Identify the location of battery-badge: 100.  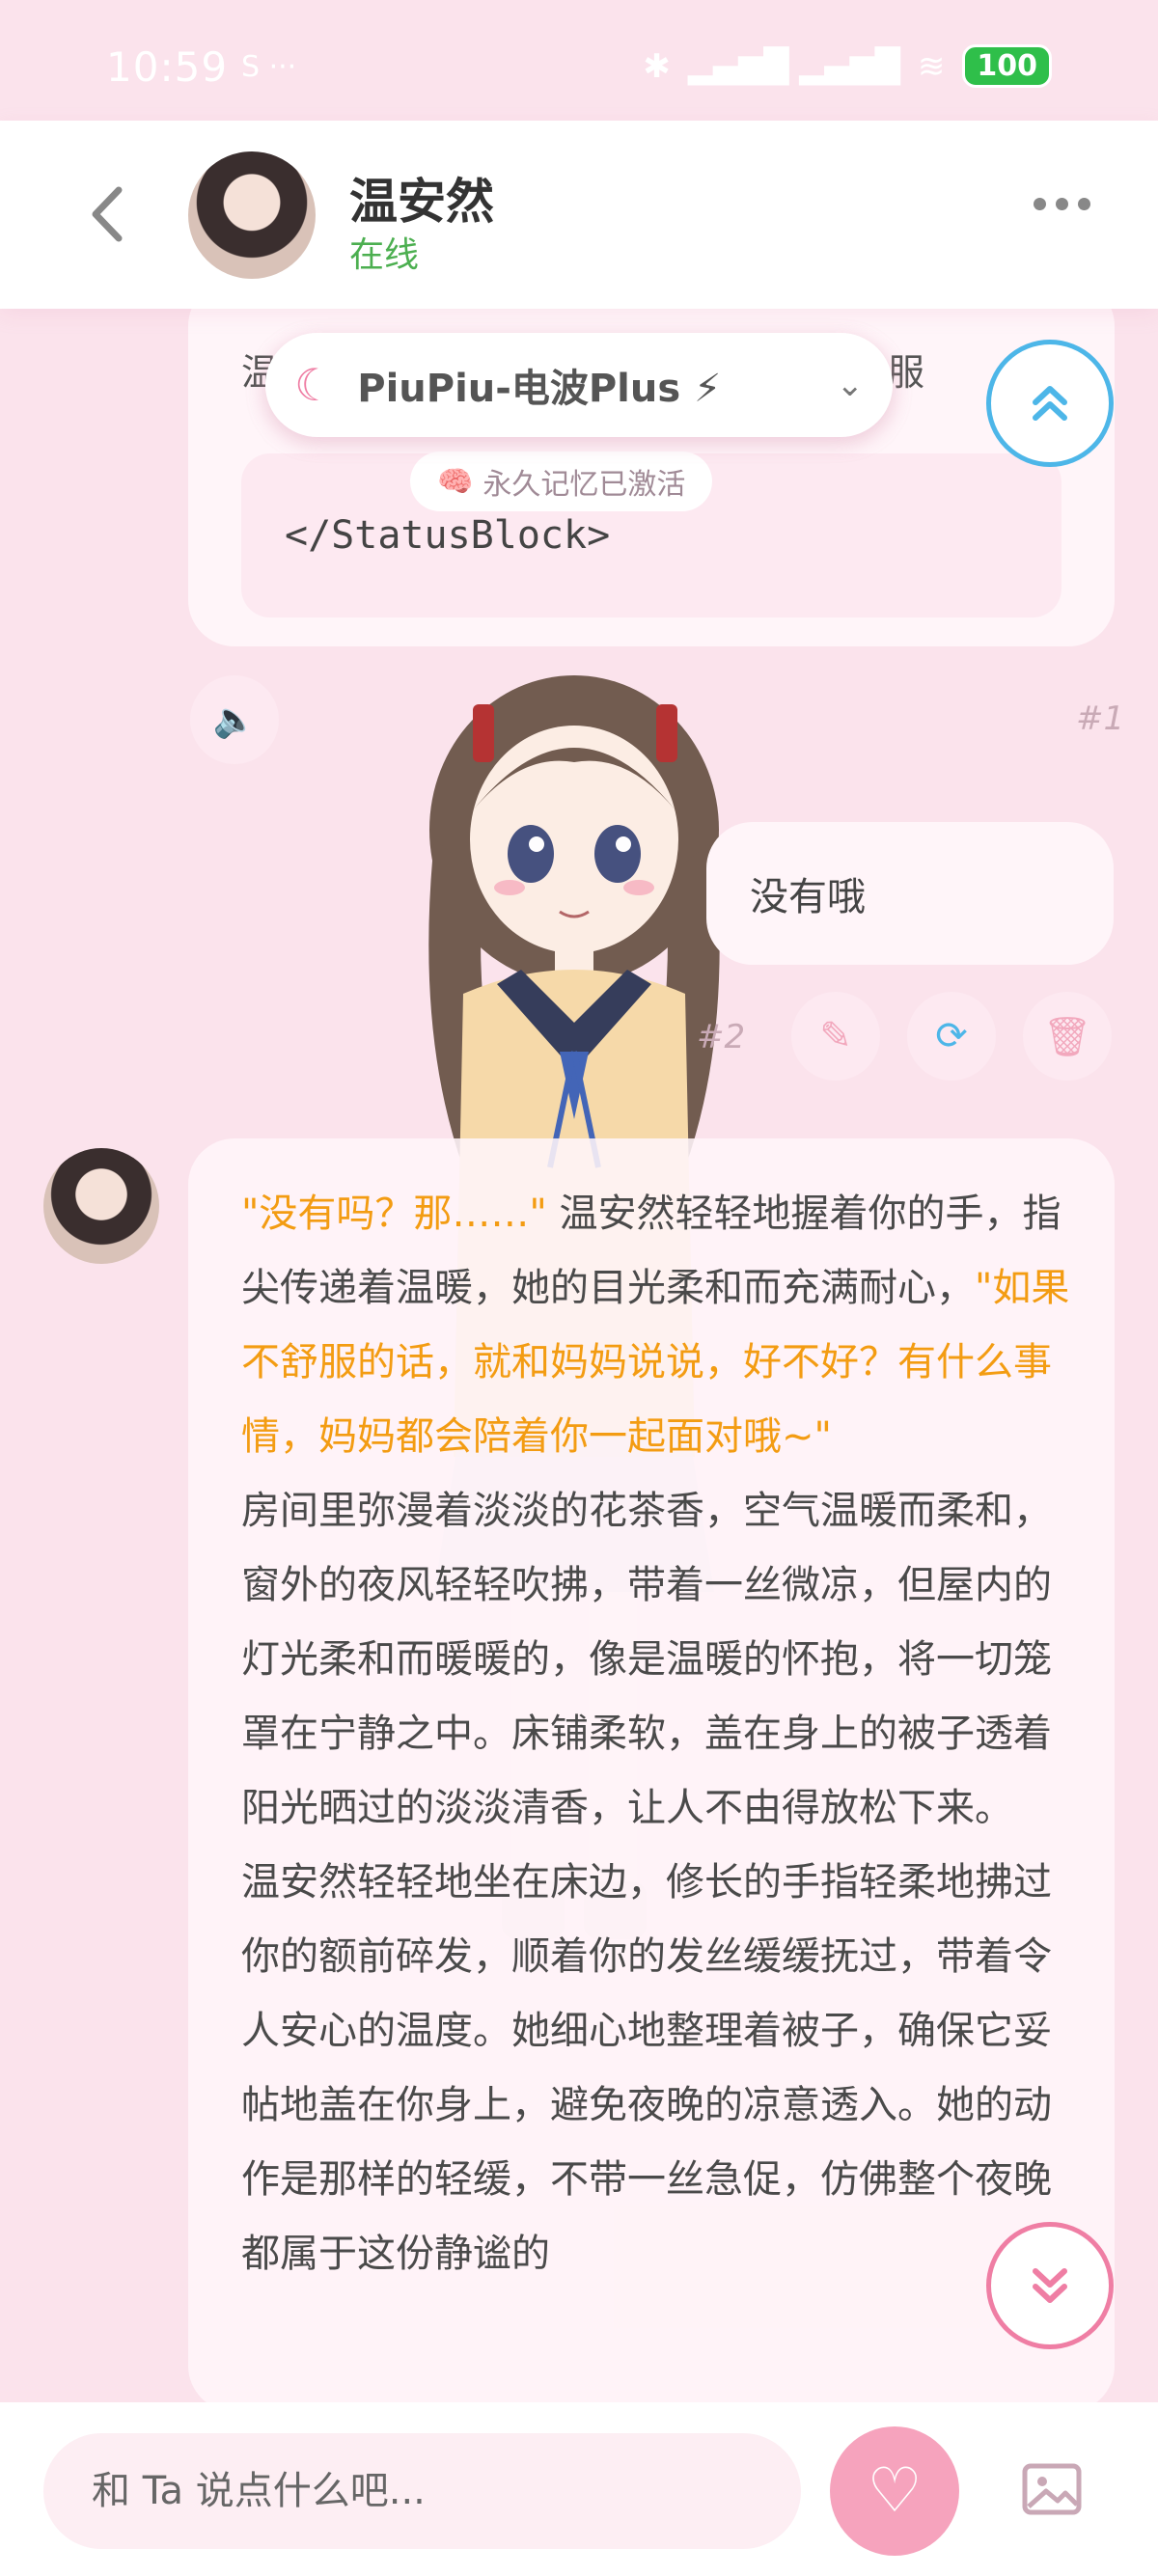
(1007, 66).